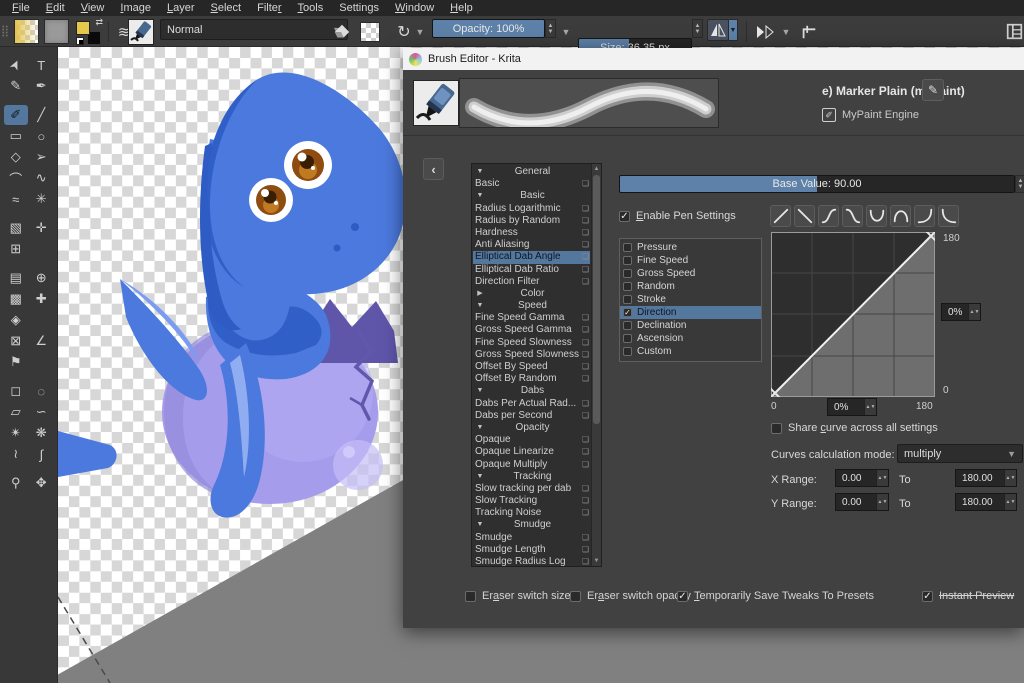 The height and width of the screenshot is (683, 1024). Describe the element at coordinates (56, 31) in the screenshot. I see `pattern-chooser` at that location.